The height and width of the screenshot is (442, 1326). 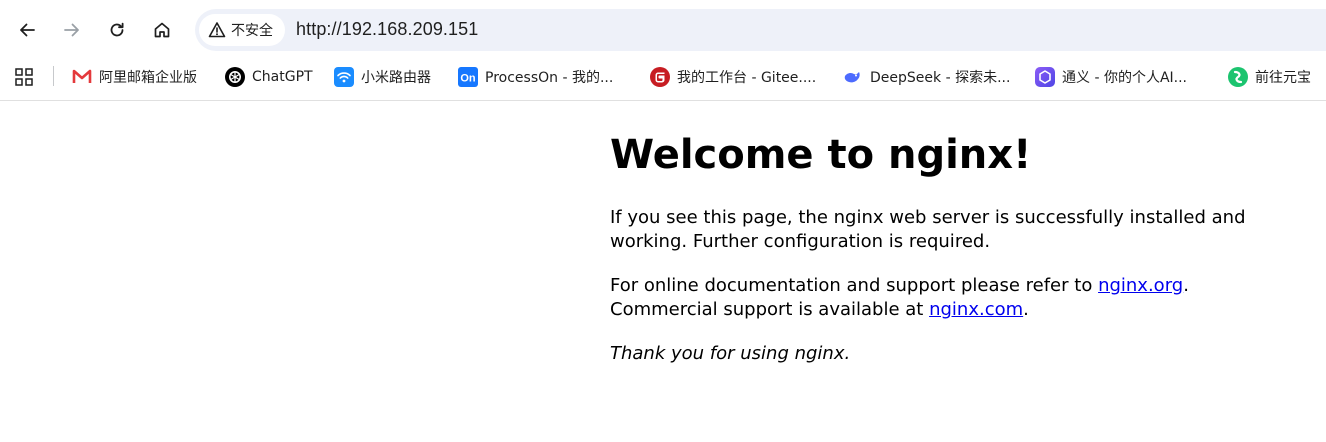 What do you see at coordinates (53, 76) in the screenshot?
I see `bookmarks-divider` at bounding box center [53, 76].